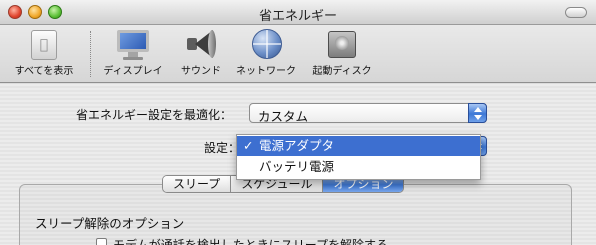  Describe the element at coordinates (44, 71) in the screenshot. I see `toolbar-item-label: すべてを表示` at that location.